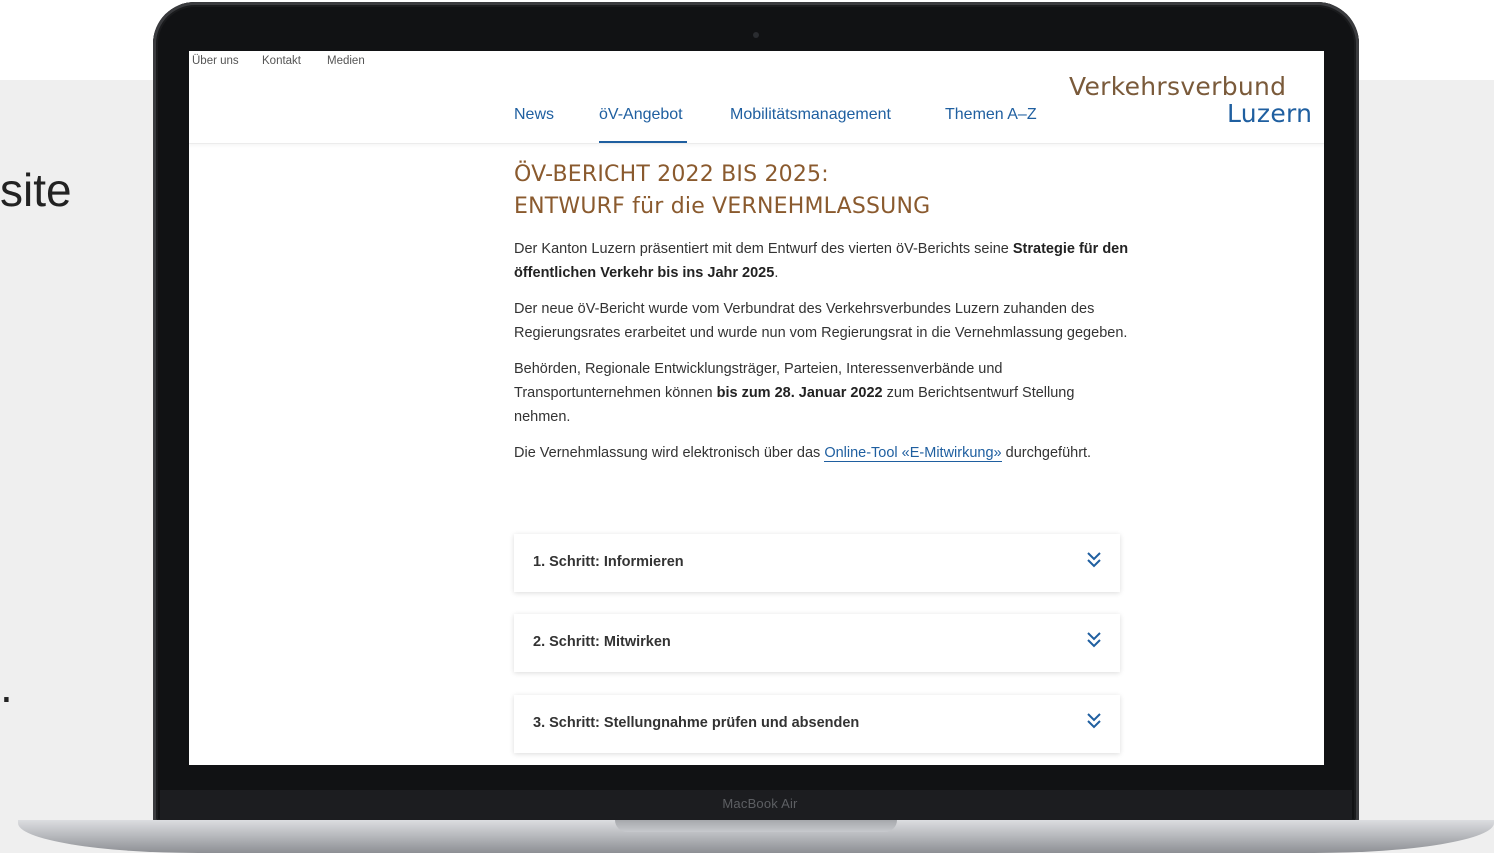 The width and height of the screenshot is (1494, 853). What do you see at coordinates (817, 643) in the screenshot?
I see `accordion-step-2: 2. Schritt: Mitwirken` at bounding box center [817, 643].